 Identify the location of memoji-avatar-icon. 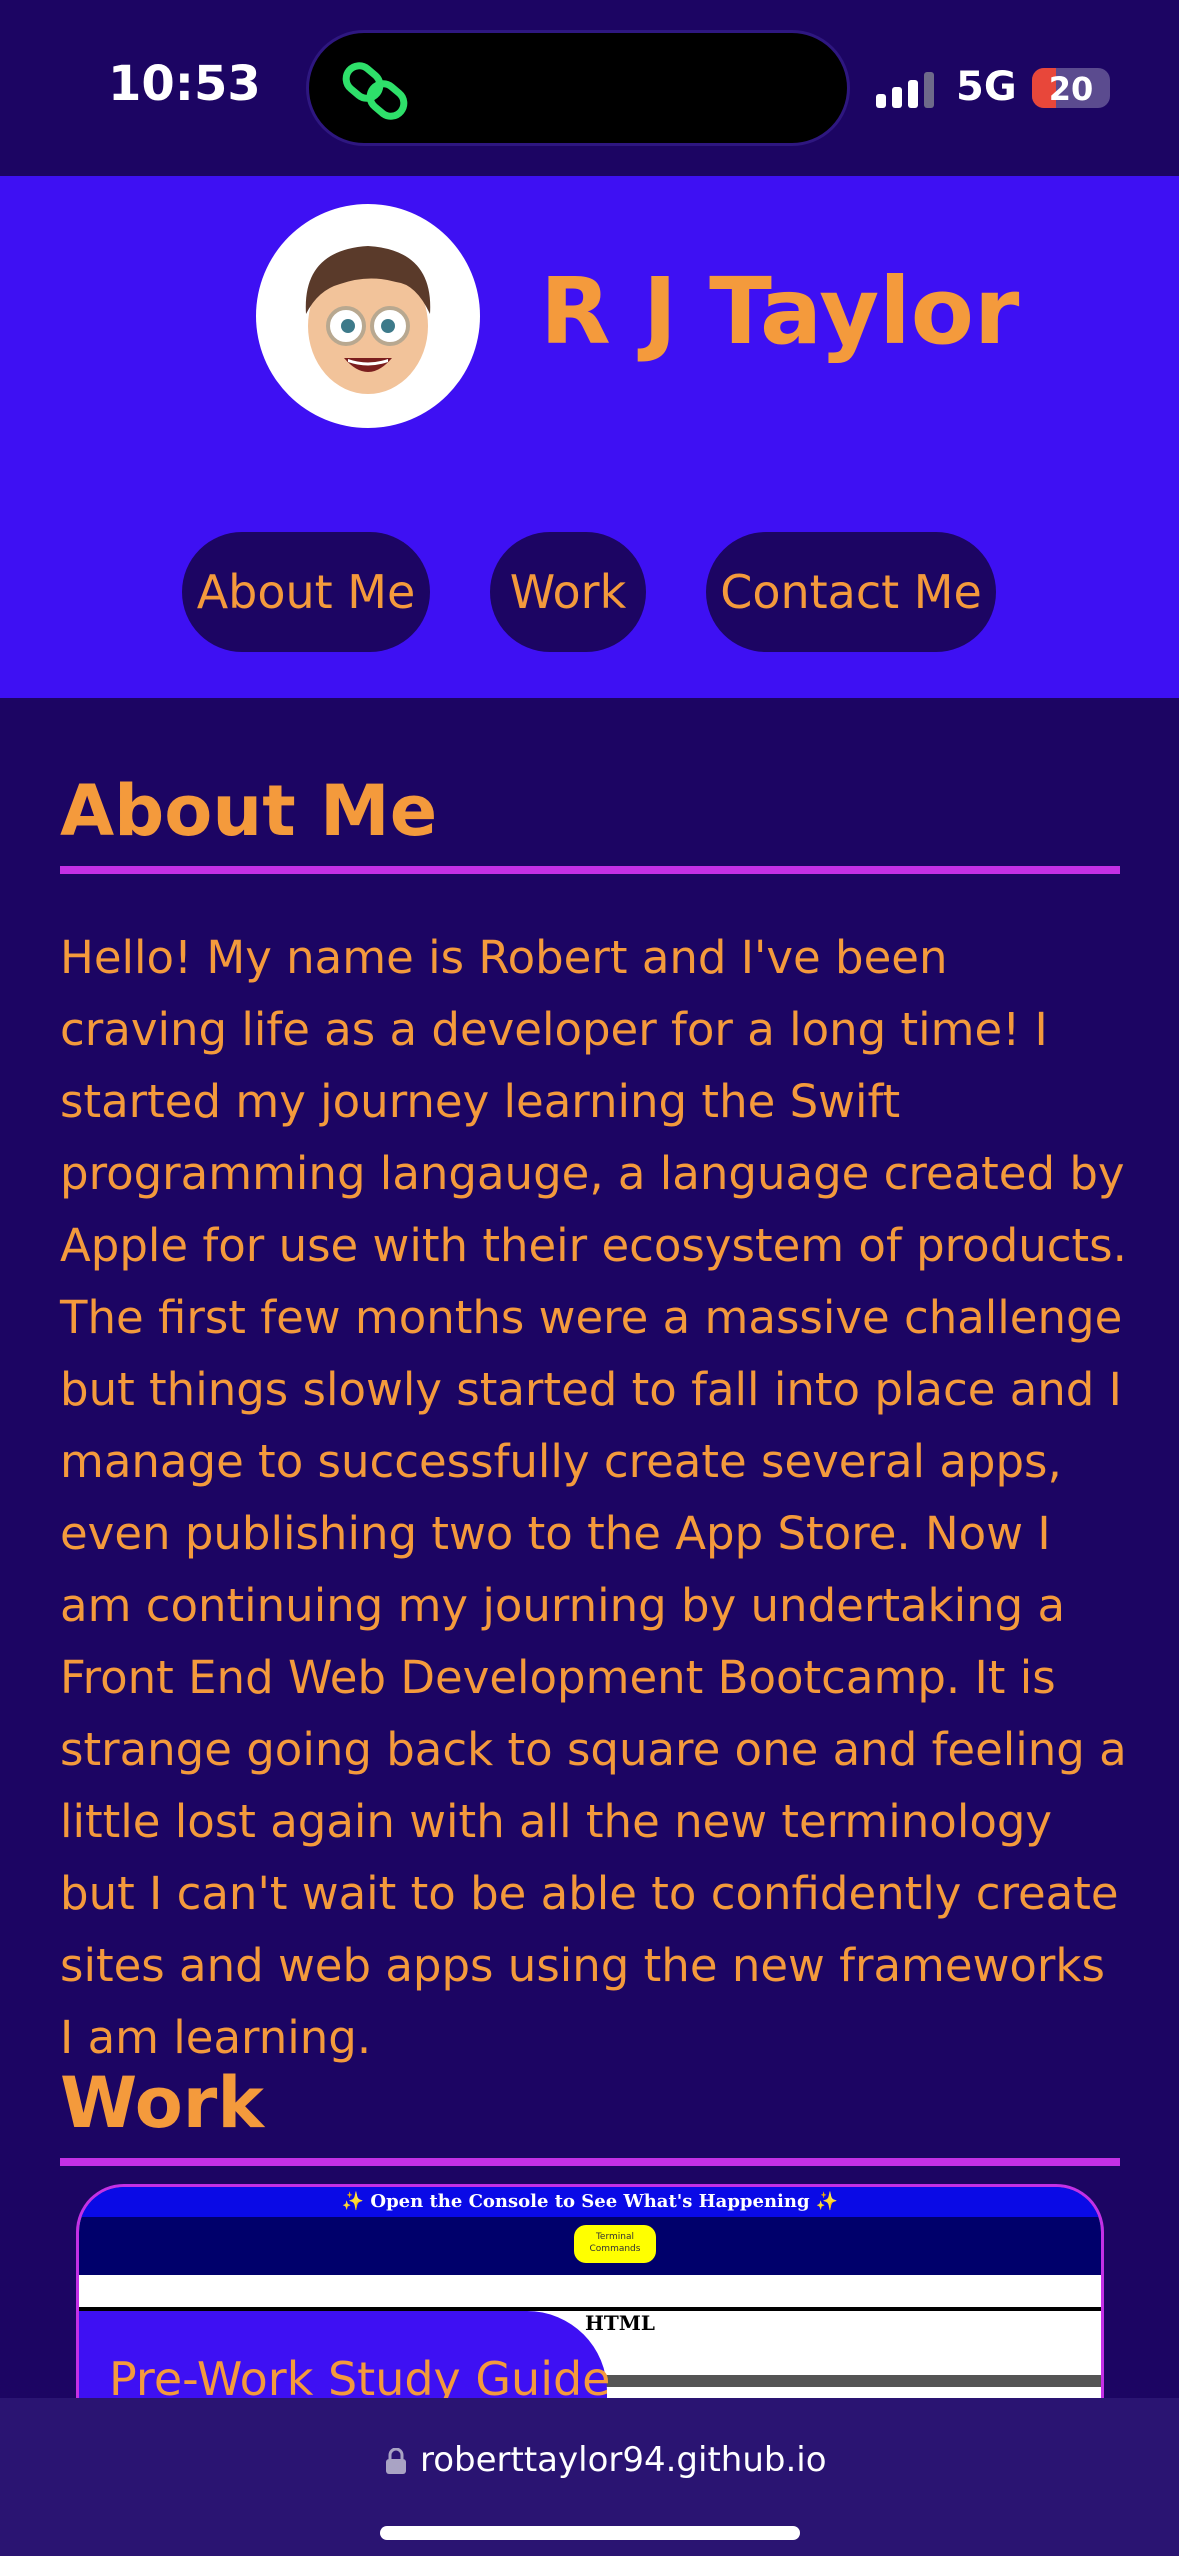
(368, 320).